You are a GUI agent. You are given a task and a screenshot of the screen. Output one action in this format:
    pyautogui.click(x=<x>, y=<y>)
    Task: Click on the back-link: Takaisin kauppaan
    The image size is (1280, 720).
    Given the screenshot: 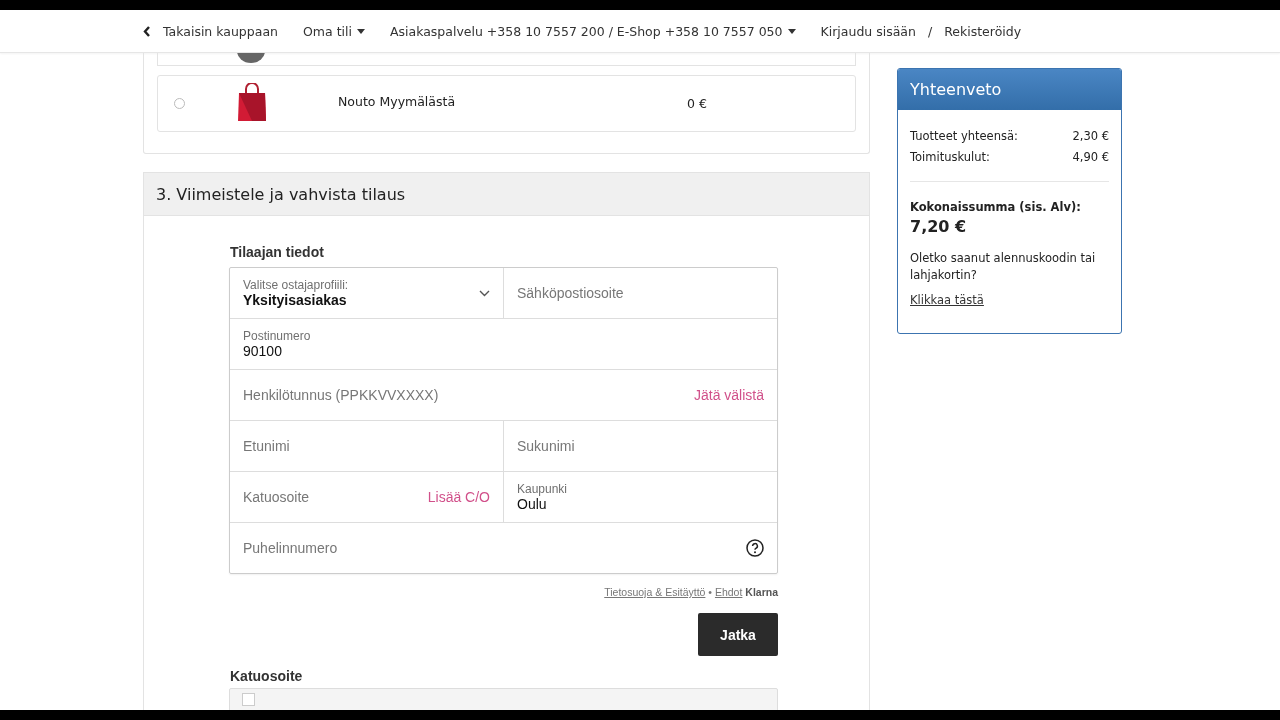 What is the action you would take?
    pyautogui.click(x=210, y=31)
    